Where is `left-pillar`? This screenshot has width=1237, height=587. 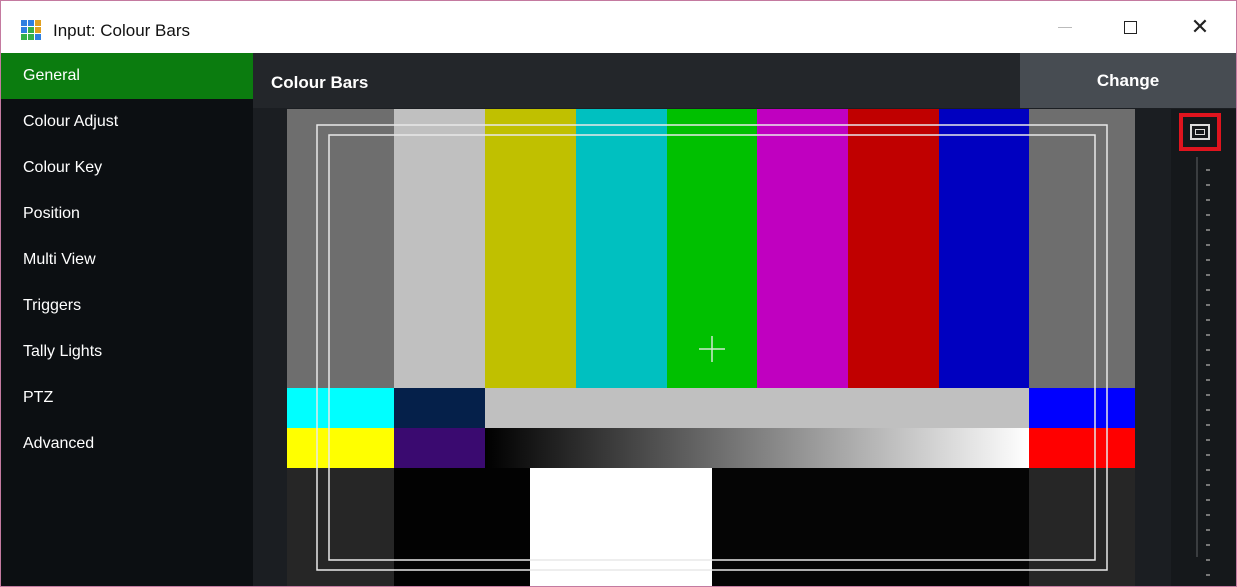 left-pillar is located at coordinates (340, 248).